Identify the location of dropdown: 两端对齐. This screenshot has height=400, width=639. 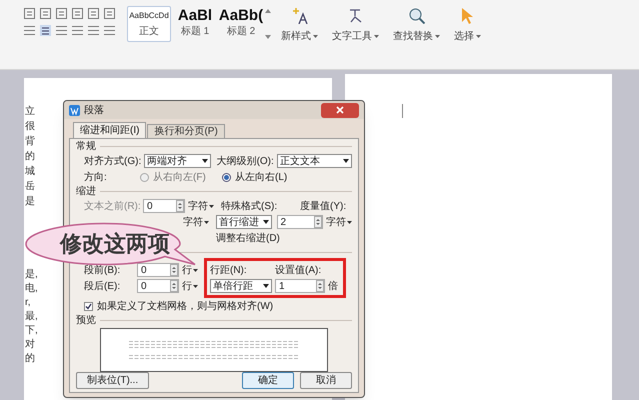
(177, 161).